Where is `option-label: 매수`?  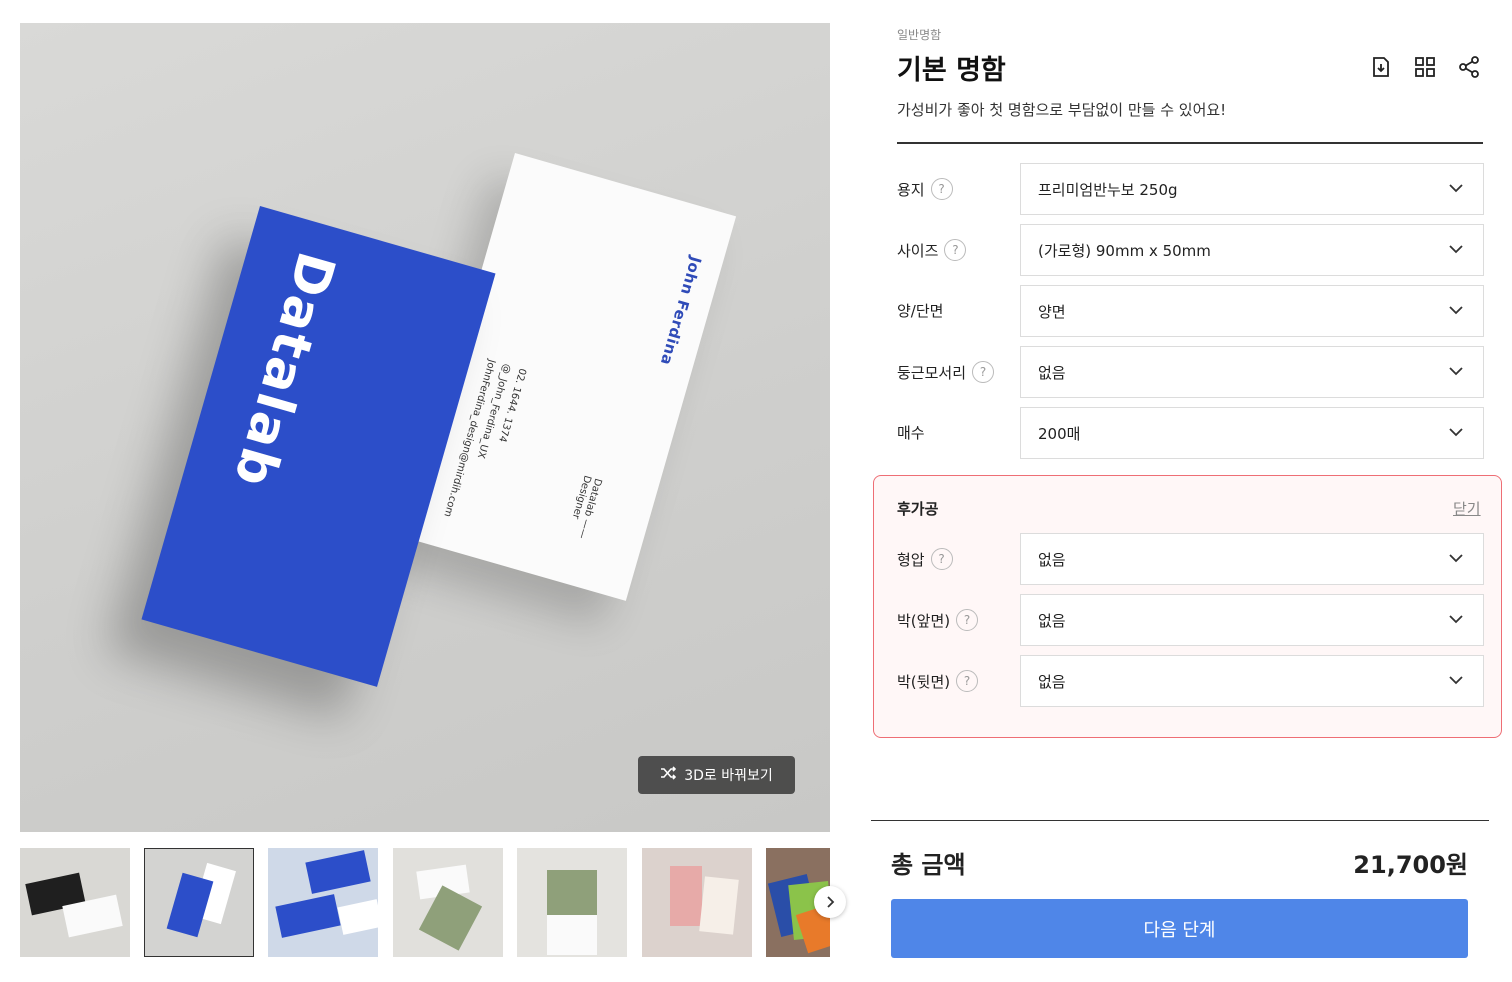
option-label: 매수 is located at coordinates (911, 433).